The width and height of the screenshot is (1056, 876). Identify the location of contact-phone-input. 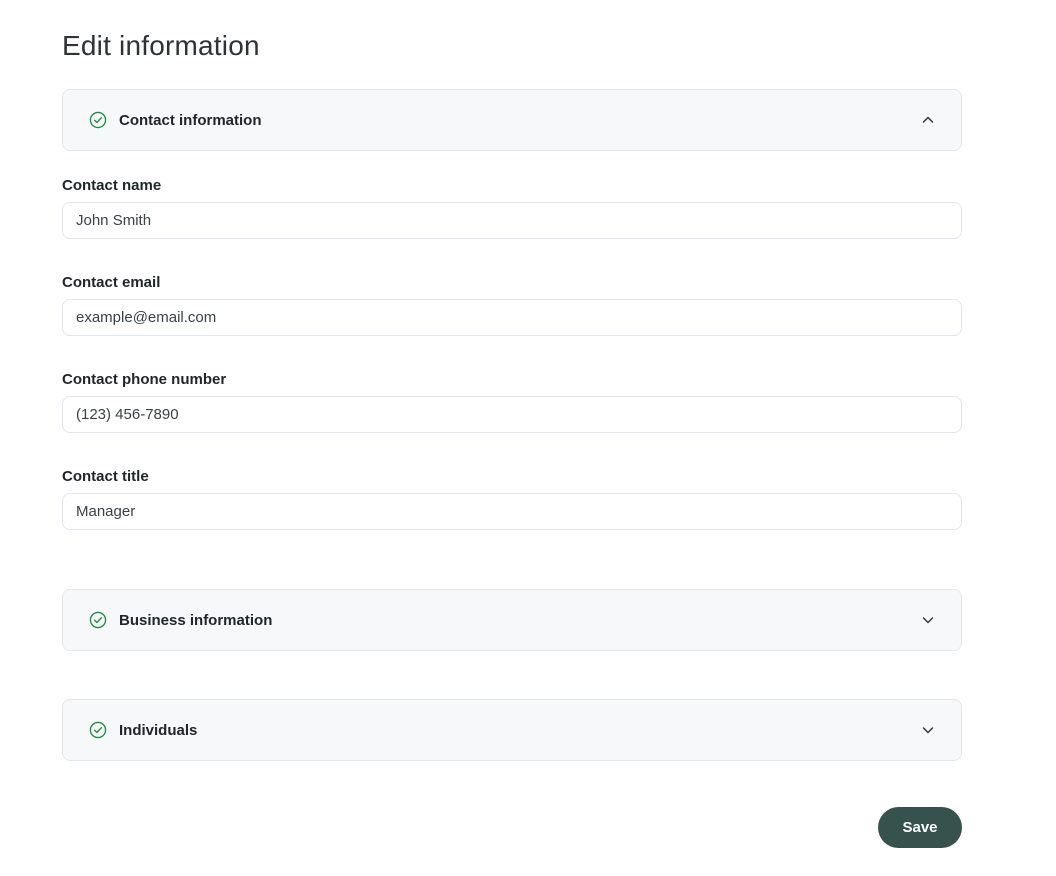
(512, 414).